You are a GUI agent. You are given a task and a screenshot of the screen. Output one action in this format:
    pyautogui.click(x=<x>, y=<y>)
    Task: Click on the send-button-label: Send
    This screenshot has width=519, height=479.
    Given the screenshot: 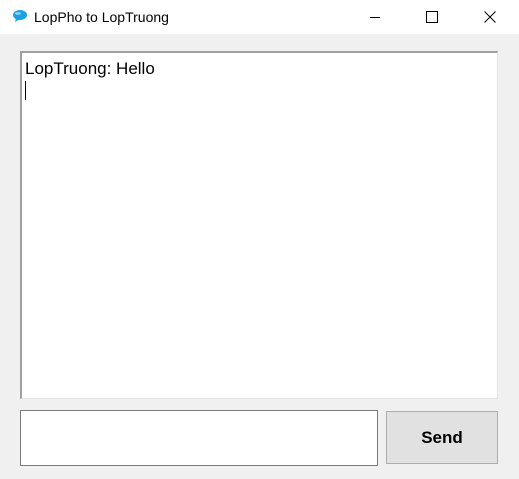 What is the action you would take?
    pyautogui.click(x=442, y=437)
    